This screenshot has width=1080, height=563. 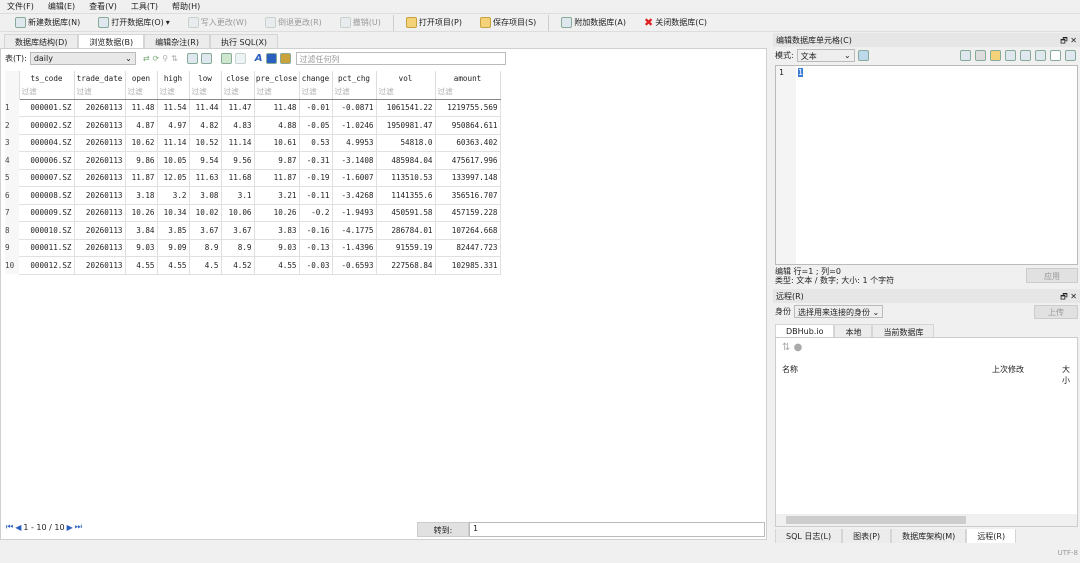 What do you see at coordinates (47, 213) in the screenshot?
I see `cell-ts_code: 000009.SZ` at bounding box center [47, 213].